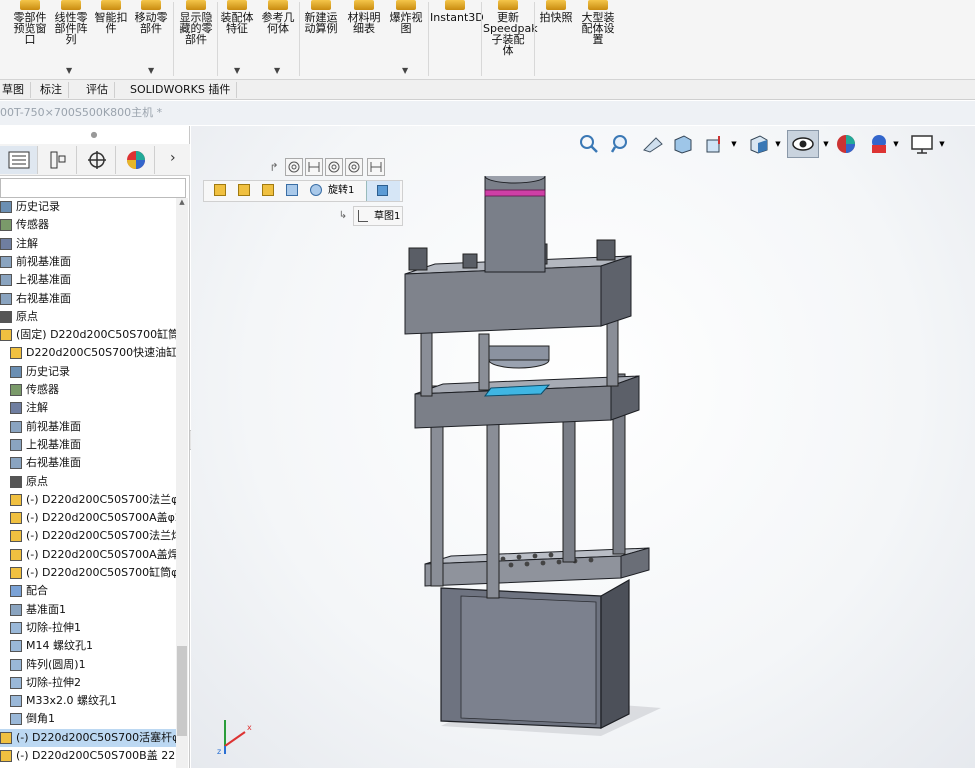  I want to click on linear-component-pattern-button: 线性零 部件阵 列, so click(71, 22).